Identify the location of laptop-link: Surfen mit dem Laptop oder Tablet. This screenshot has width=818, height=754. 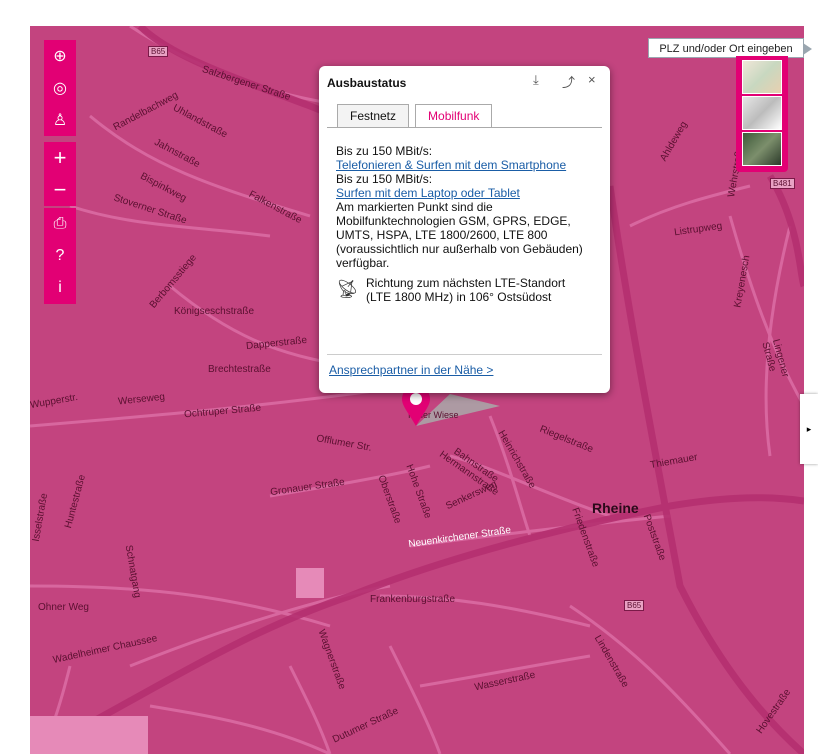
(467, 193).